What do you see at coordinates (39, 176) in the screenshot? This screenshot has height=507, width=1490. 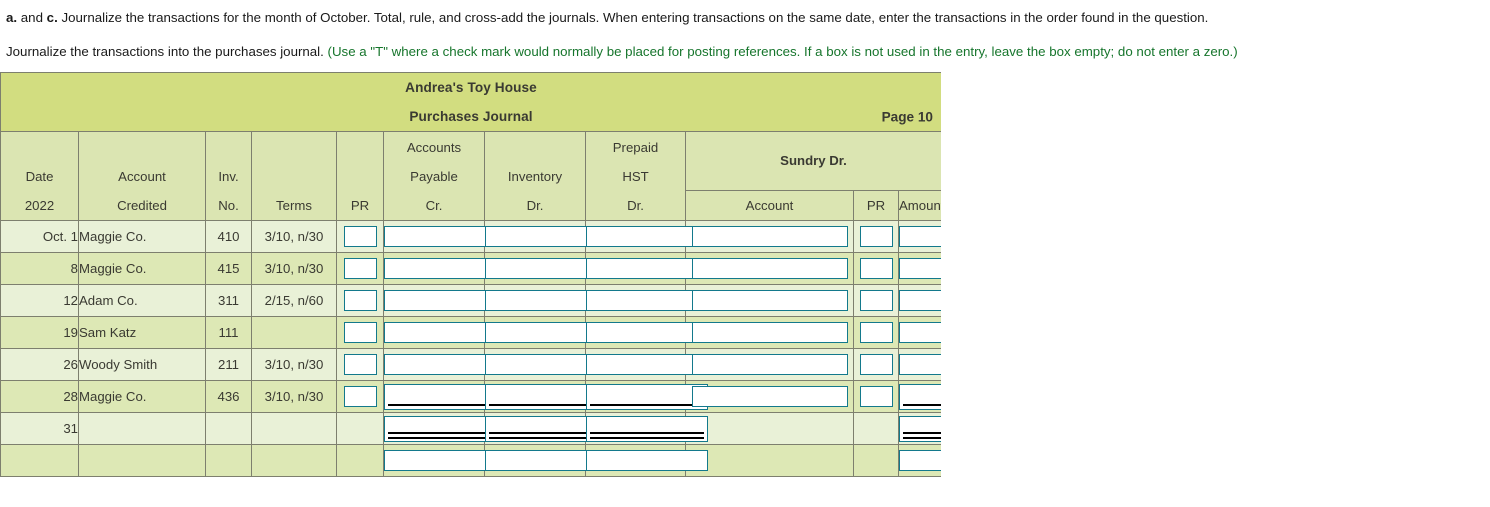 I see `header-date-top: Date` at bounding box center [39, 176].